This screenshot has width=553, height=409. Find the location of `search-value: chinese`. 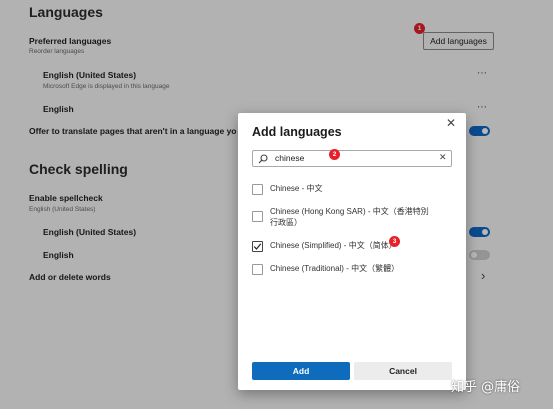

search-value: chinese is located at coordinates (289, 158).